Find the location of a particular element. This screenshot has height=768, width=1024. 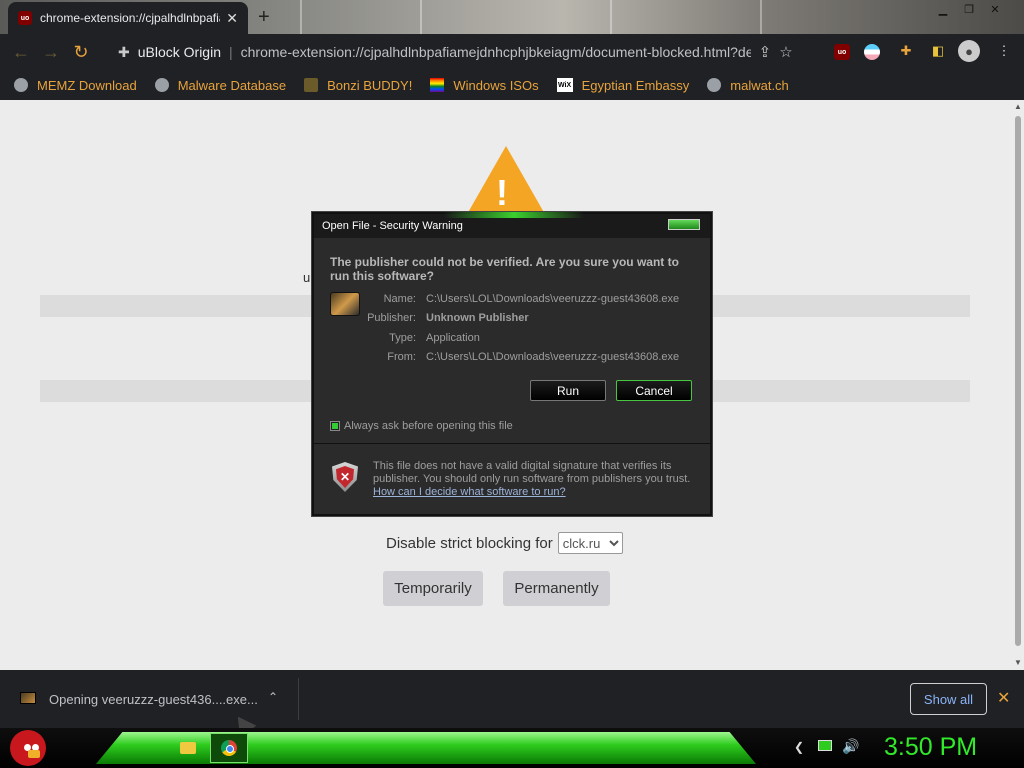

shelf-divider is located at coordinates (298, 699).